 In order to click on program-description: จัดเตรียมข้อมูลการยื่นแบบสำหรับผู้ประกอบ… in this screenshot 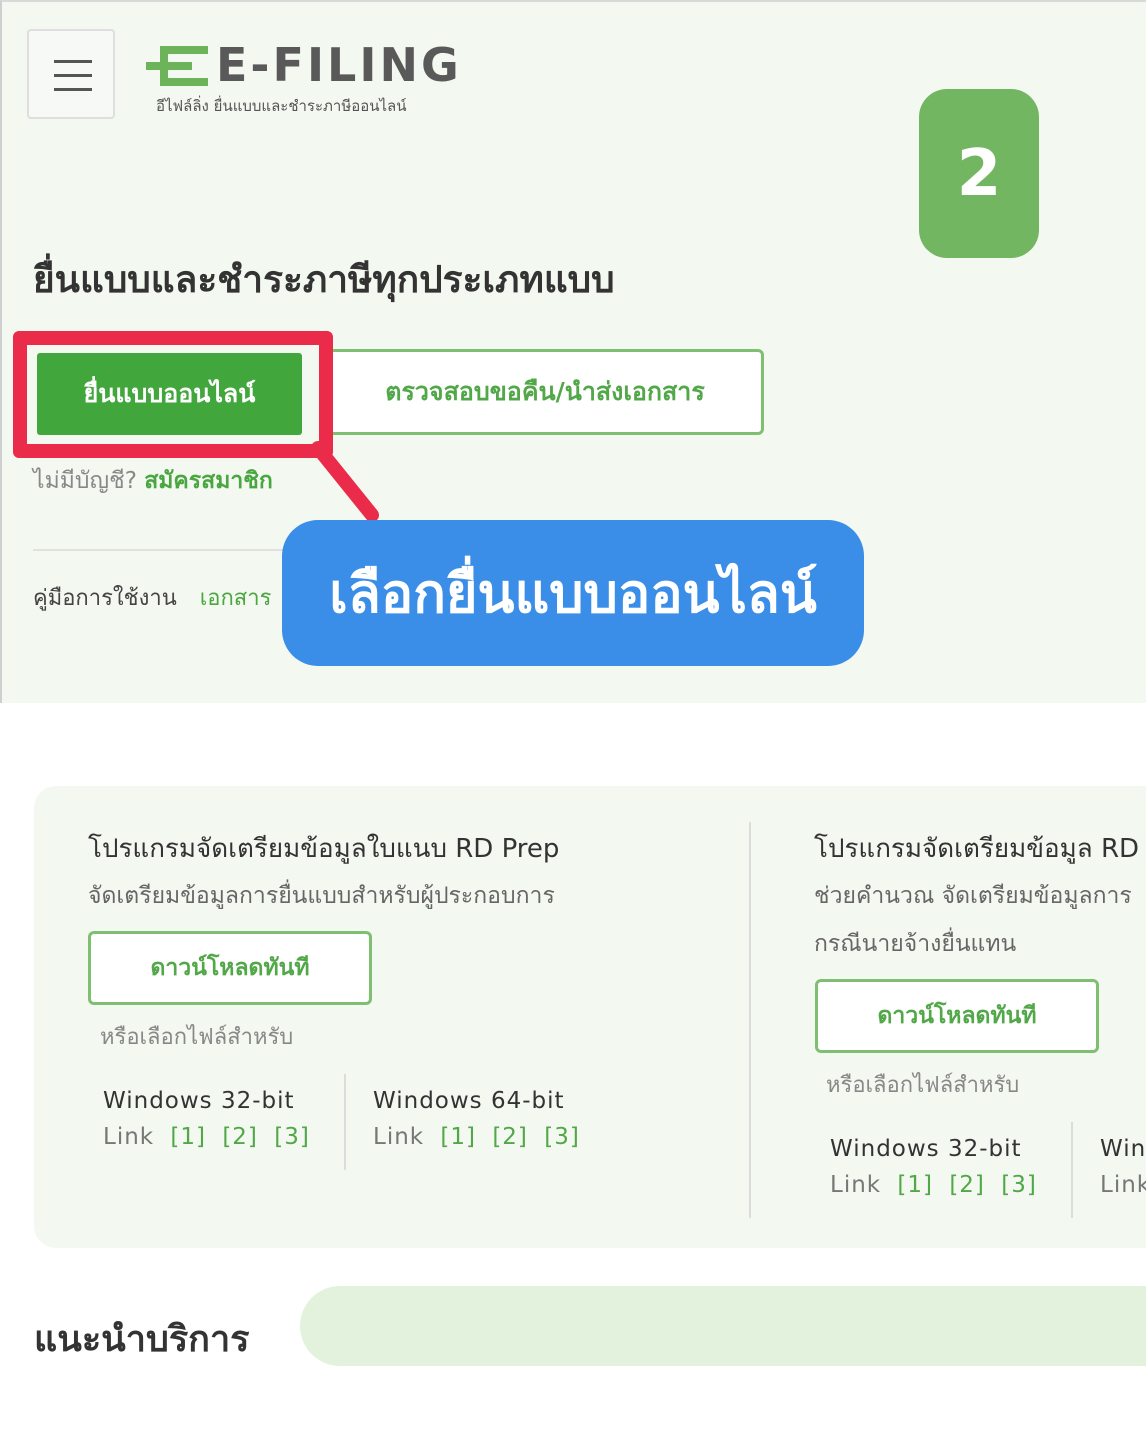, I will do `click(321, 896)`.